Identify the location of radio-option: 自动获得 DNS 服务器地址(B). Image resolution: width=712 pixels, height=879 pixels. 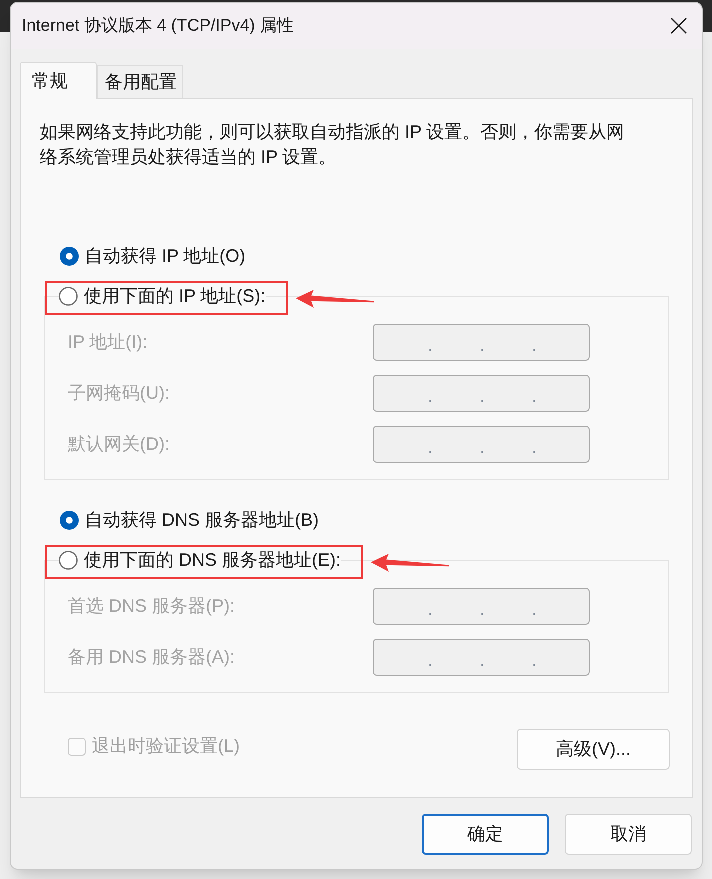
(189, 520).